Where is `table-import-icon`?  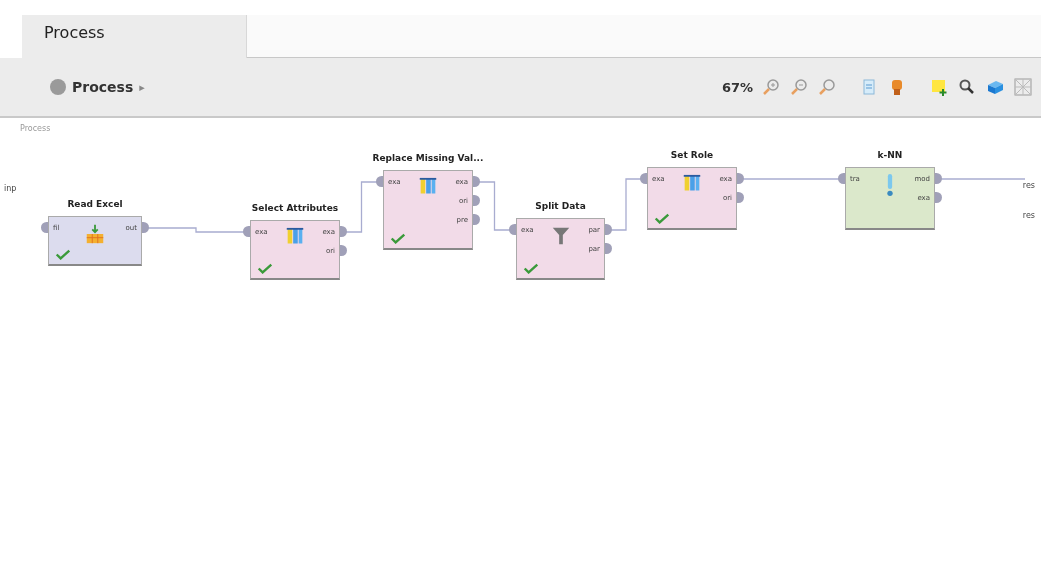 table-import-icon is located at coordinates (95, 234).